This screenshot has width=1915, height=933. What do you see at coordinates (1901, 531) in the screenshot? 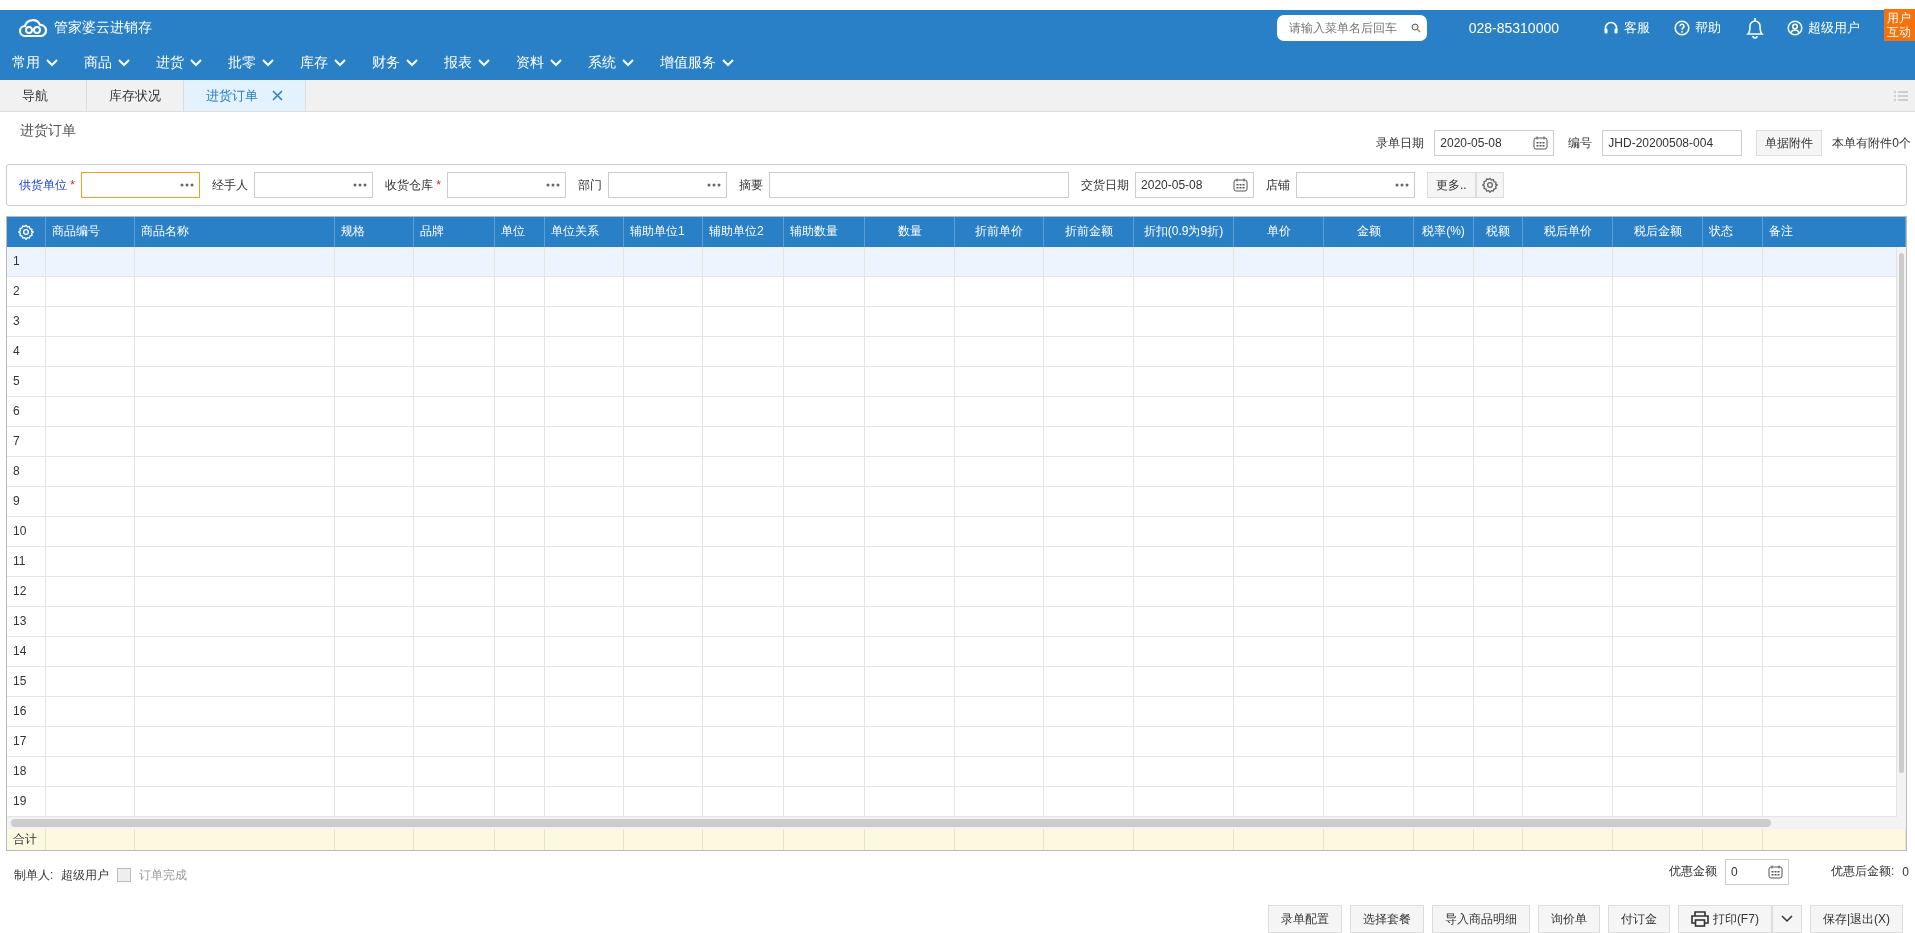
I see `vertical-scrollbar` at bounding box center [1901, 531].